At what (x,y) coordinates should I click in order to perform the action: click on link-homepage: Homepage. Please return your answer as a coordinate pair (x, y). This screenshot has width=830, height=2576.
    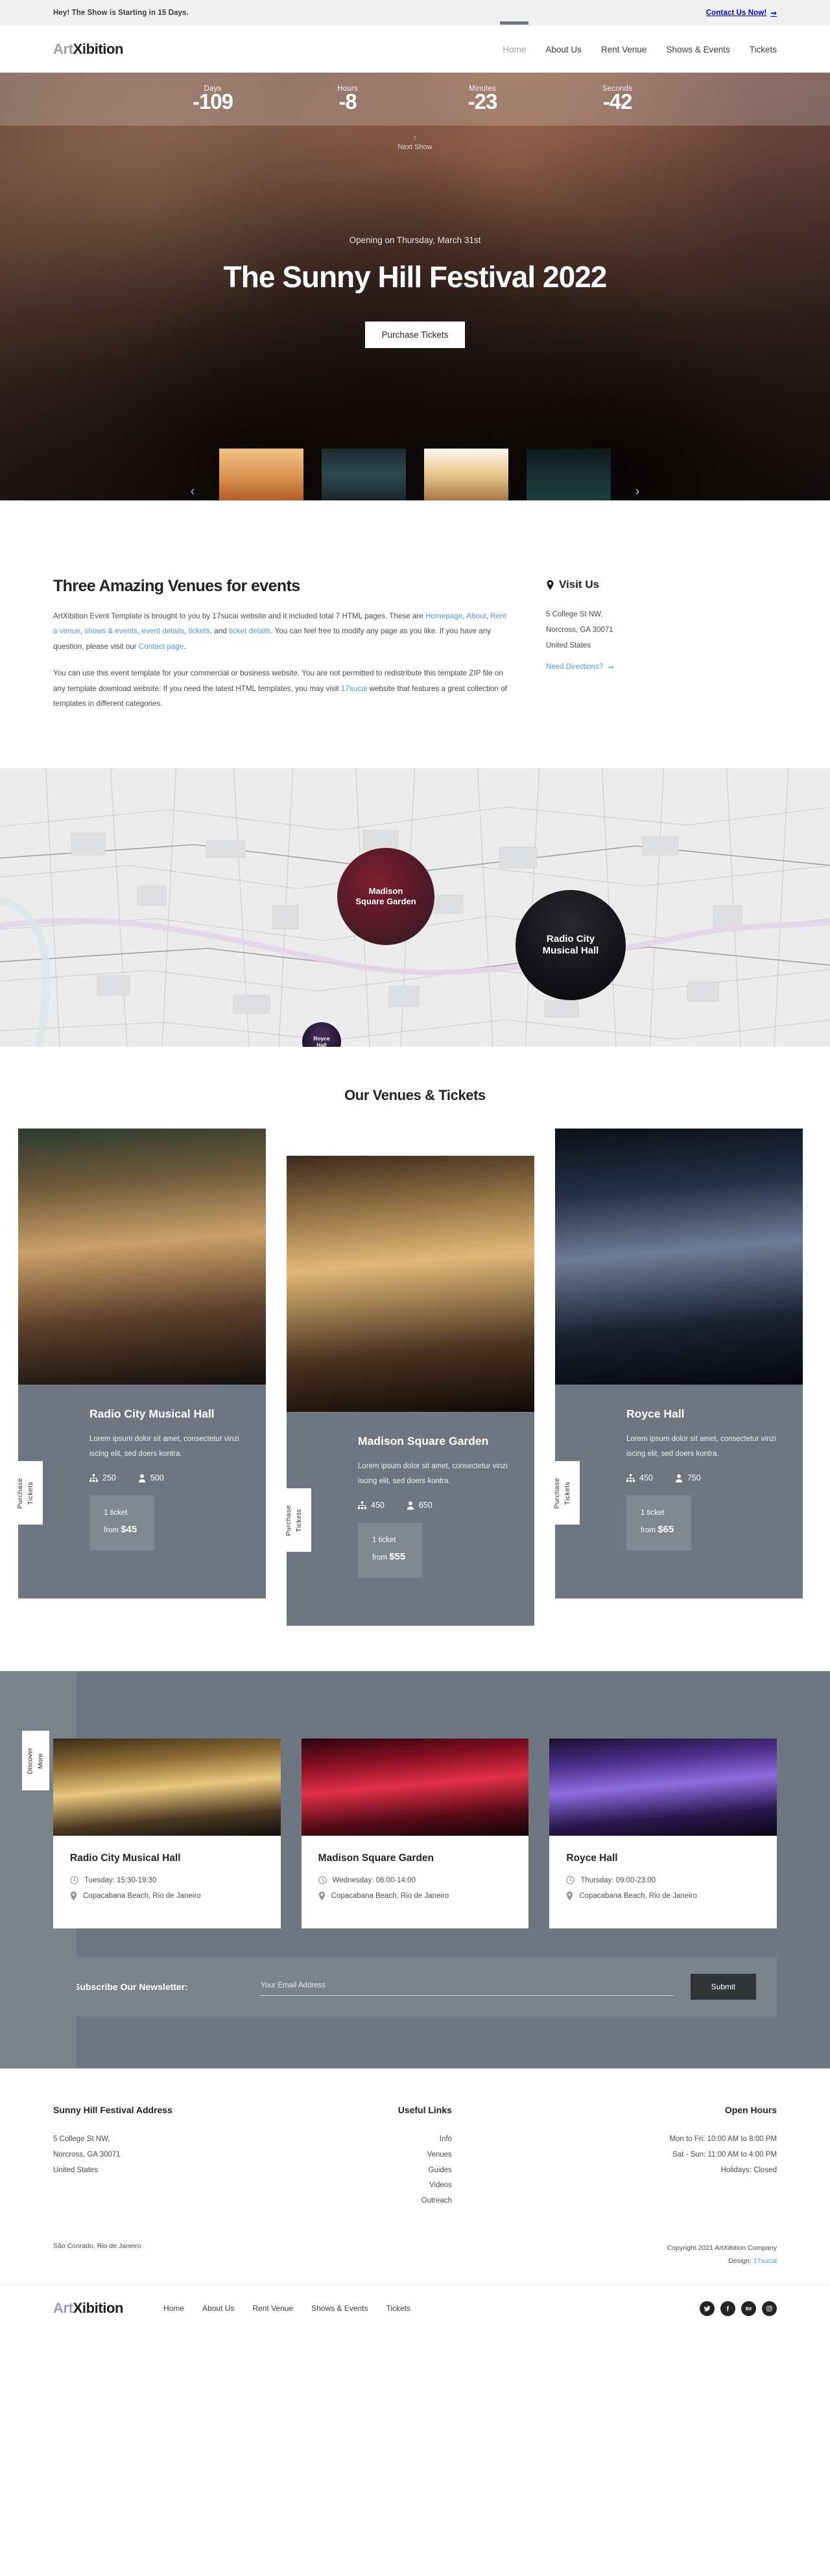
    Looking at the image, I should click on (444, 616).